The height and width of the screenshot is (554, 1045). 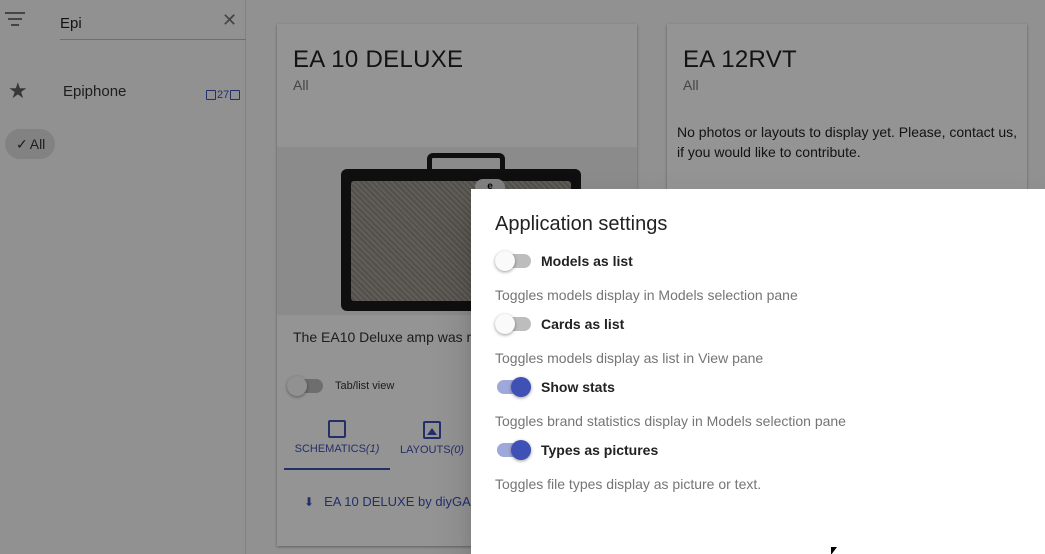 I want to click on setting-label: Types as pictures, so click(x=600, y=450).